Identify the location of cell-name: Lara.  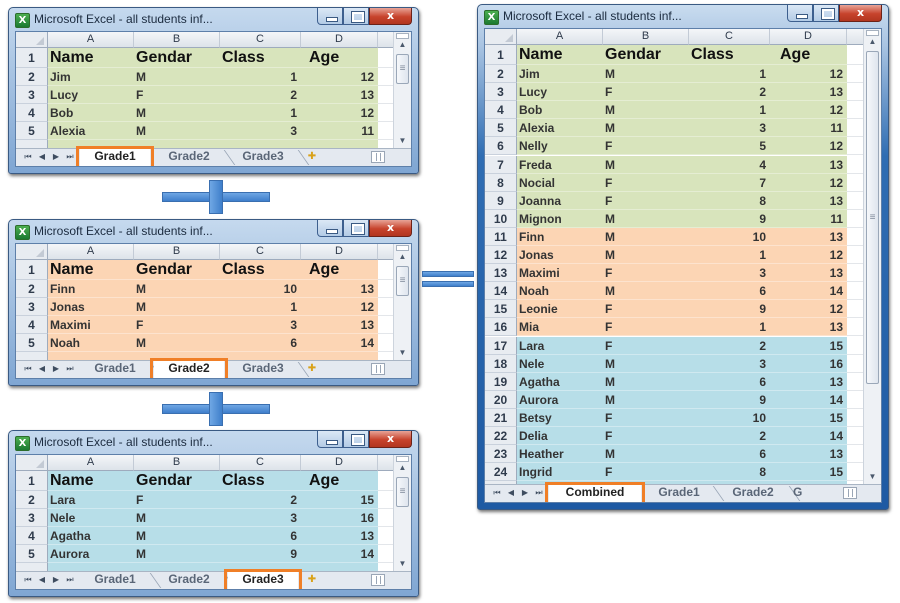
(91, 500).